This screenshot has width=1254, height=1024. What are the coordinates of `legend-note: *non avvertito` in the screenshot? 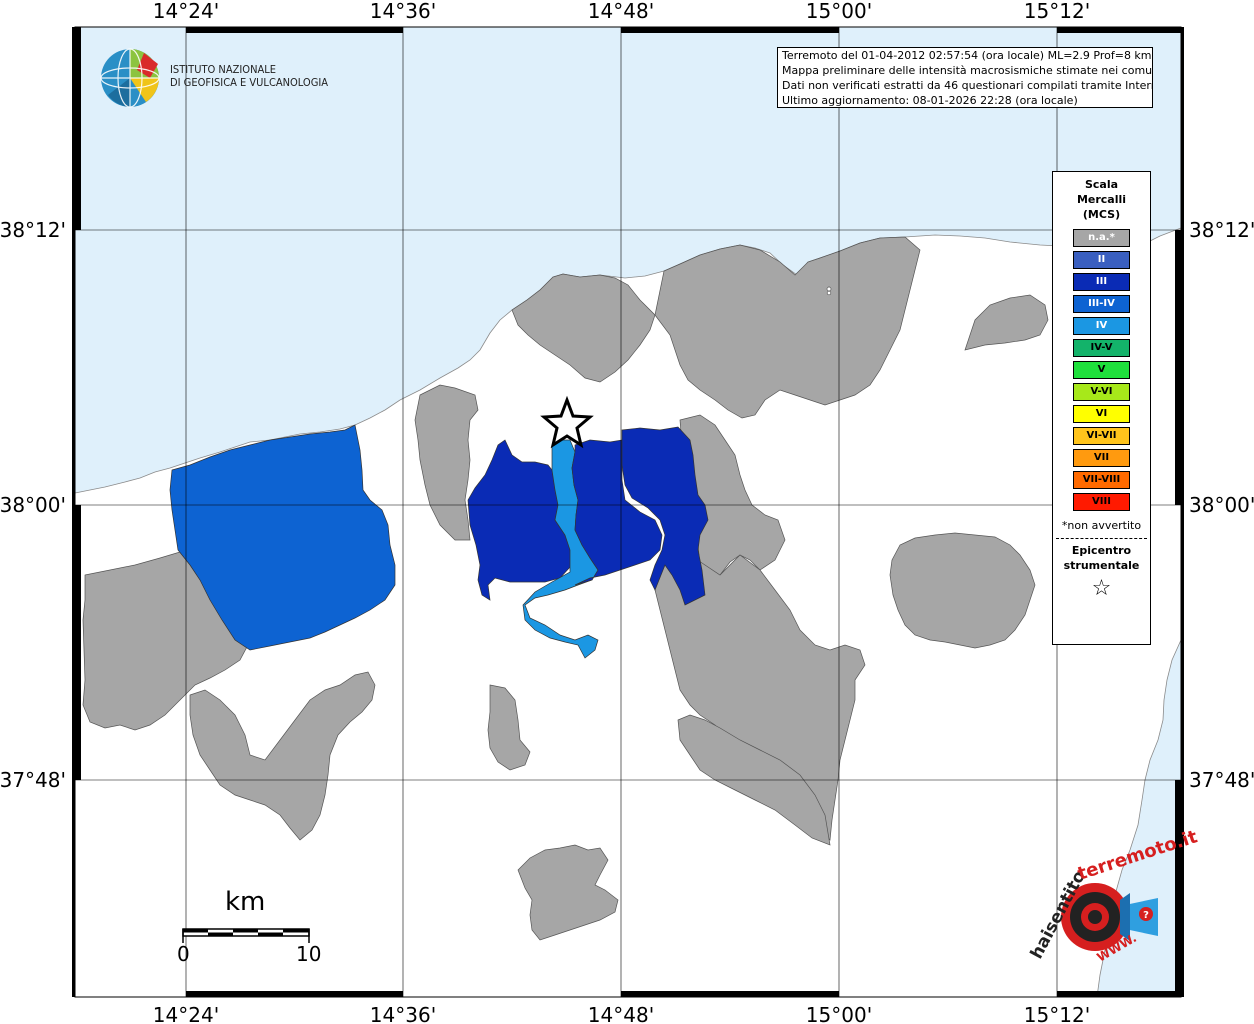 It's located at (1101, 525).